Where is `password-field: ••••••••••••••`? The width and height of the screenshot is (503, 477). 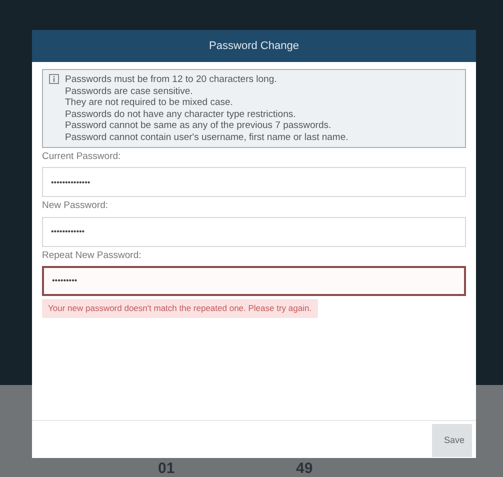 password-field: •••••••••••••• is located at coordinates (254, 182).